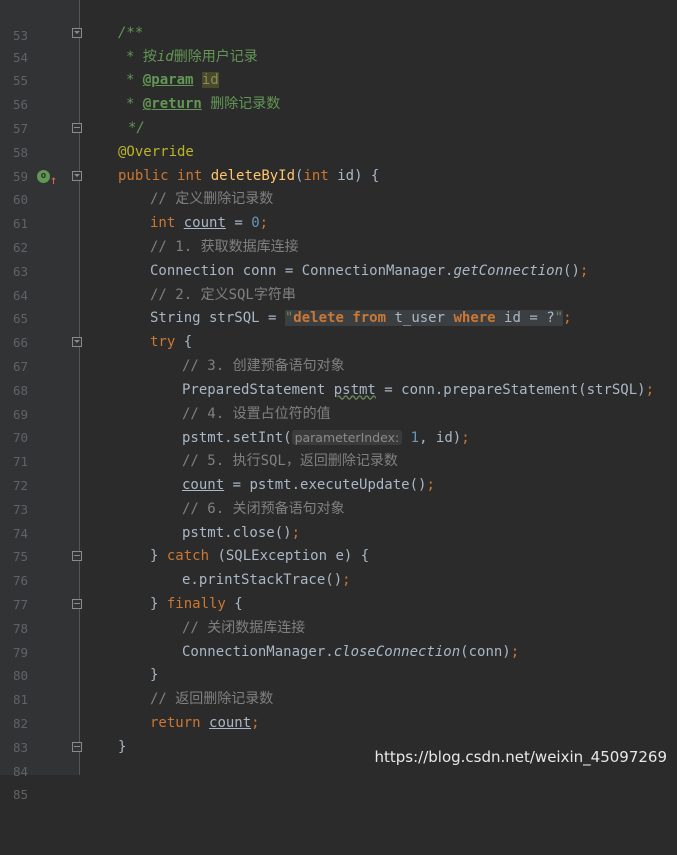  I want to click on code-line: 53, so click(338, 21).